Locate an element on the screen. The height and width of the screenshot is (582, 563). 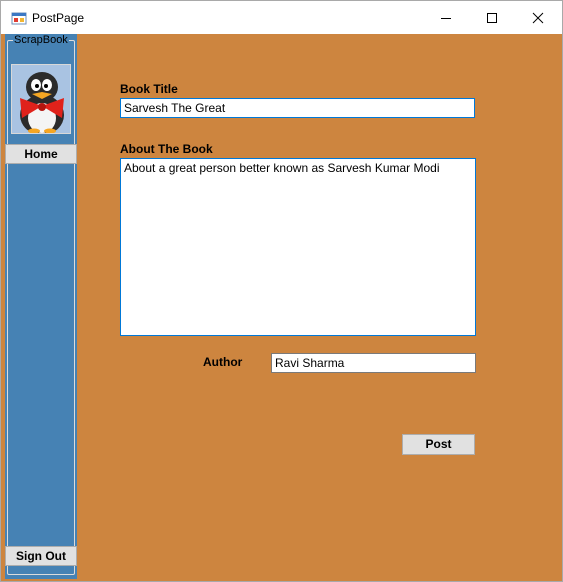
avatar is located at coordinates (41, 99).